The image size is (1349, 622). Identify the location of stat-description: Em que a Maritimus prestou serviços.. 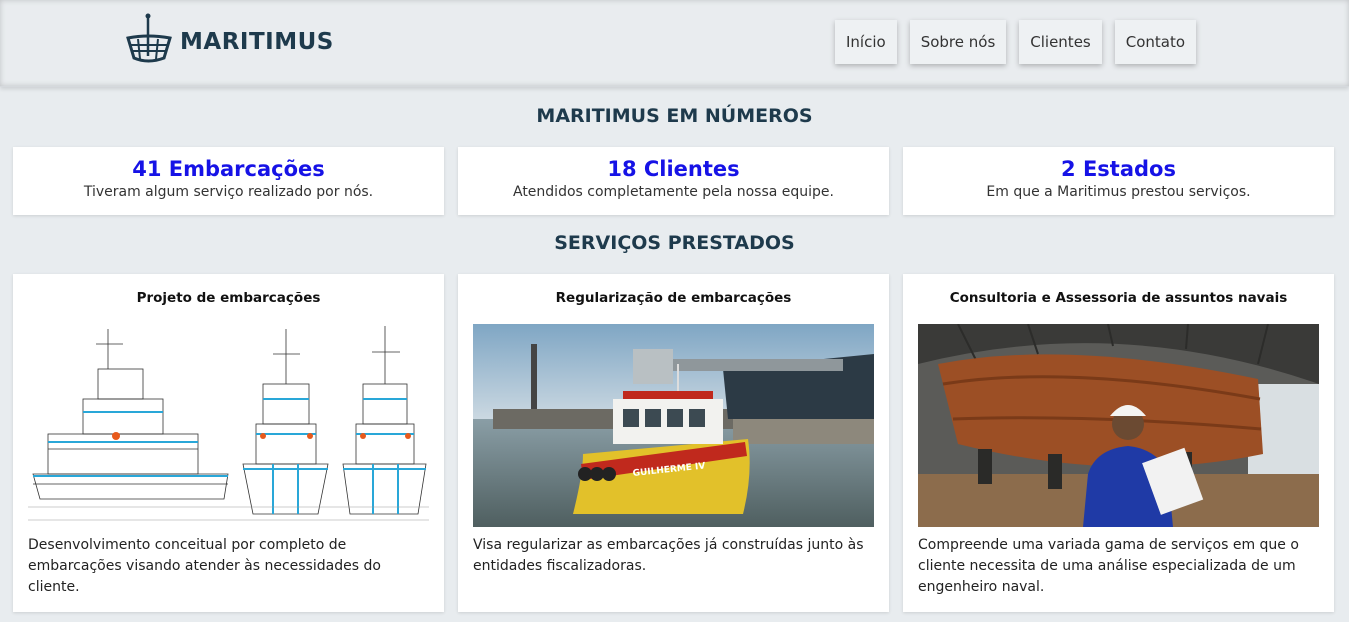
(1118, 192).